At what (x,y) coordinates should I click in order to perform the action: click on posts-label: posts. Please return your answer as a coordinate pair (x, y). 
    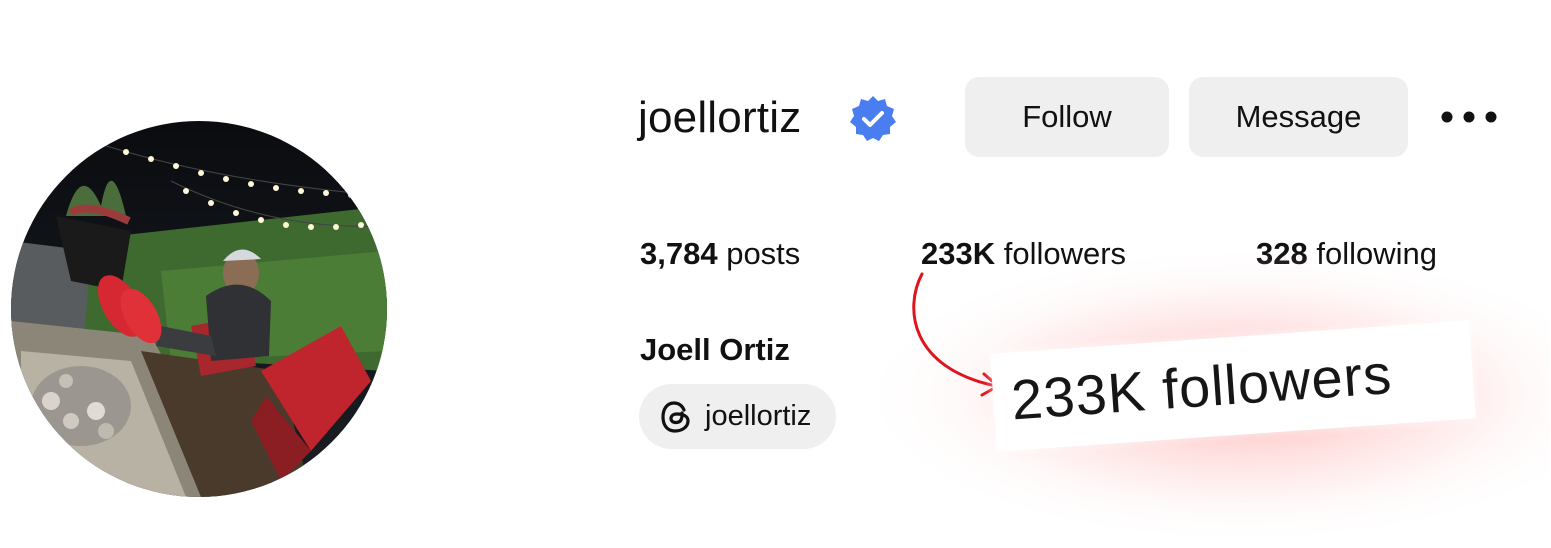
    Looking at the image, I should click on (763, 253).